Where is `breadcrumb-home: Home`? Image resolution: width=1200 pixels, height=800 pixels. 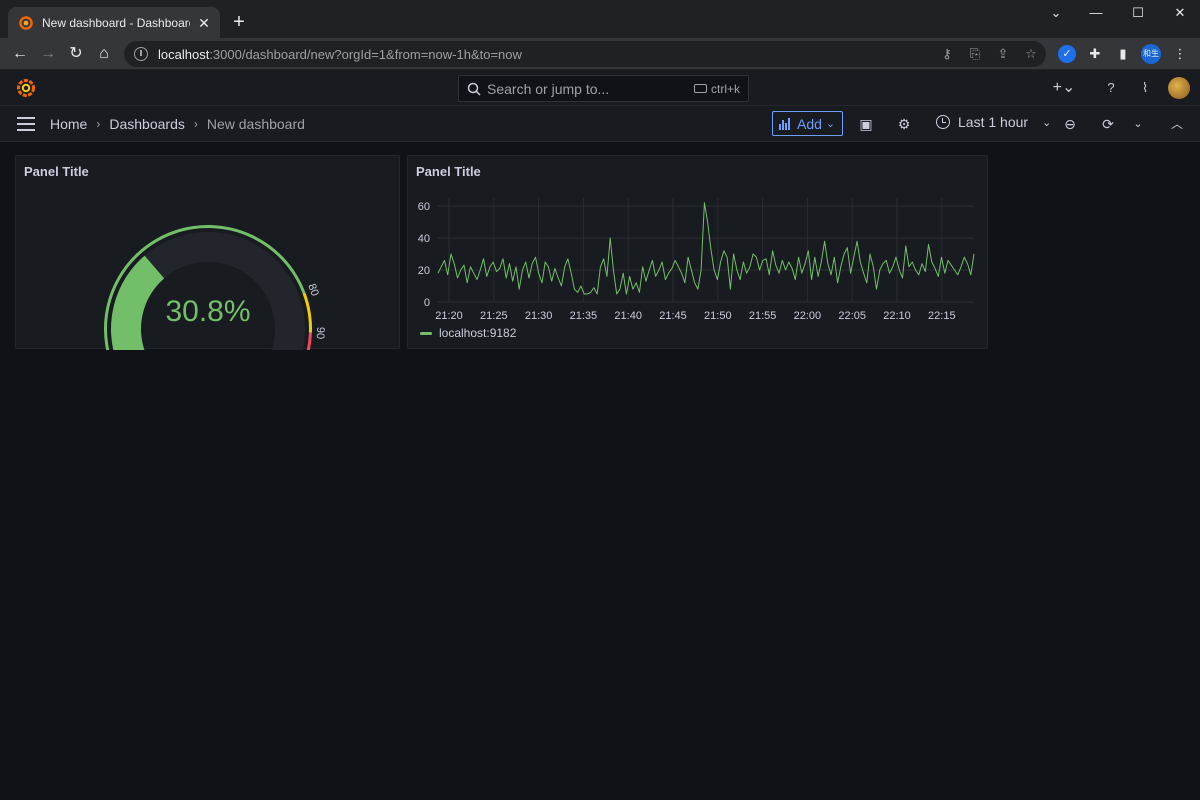
breadcrumb-home: Home is located at coordinates (68, 124).